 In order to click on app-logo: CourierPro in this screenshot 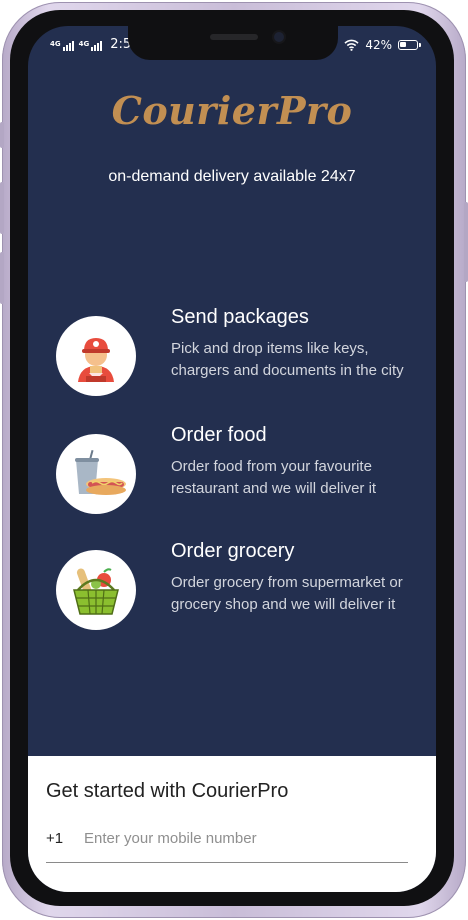, I will do `click(232, 110)`.